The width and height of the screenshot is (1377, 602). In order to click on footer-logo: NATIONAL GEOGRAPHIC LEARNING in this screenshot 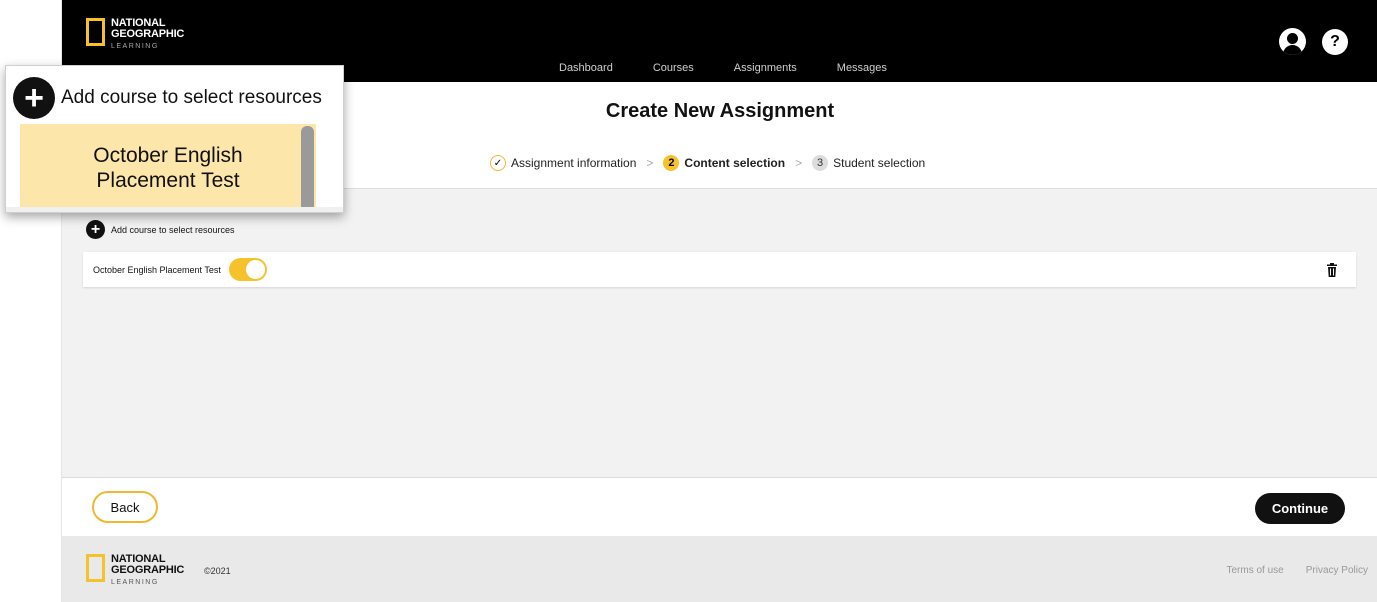, I will do `click(135, 571)`.